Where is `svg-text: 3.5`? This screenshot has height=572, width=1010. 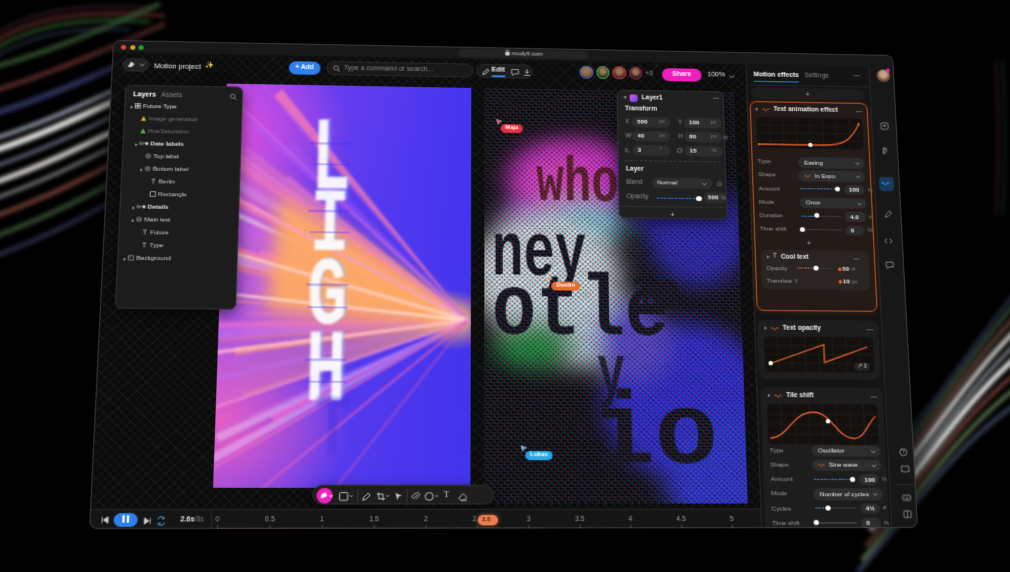
svg-text: 3.5 is located at coordinates (580, 519).